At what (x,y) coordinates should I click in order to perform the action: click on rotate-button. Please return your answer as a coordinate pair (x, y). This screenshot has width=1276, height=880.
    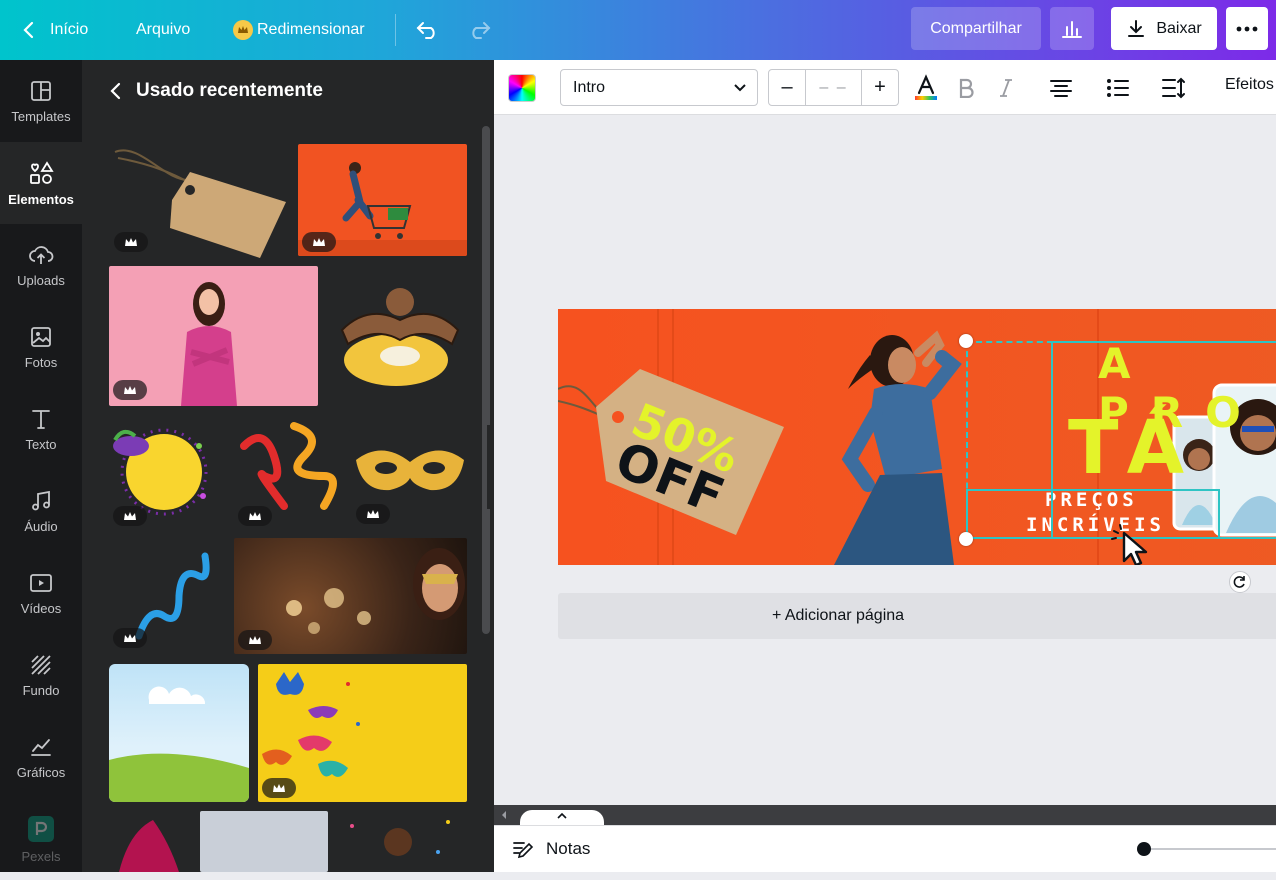
    Looking at the image, I should click on (1240, 582).